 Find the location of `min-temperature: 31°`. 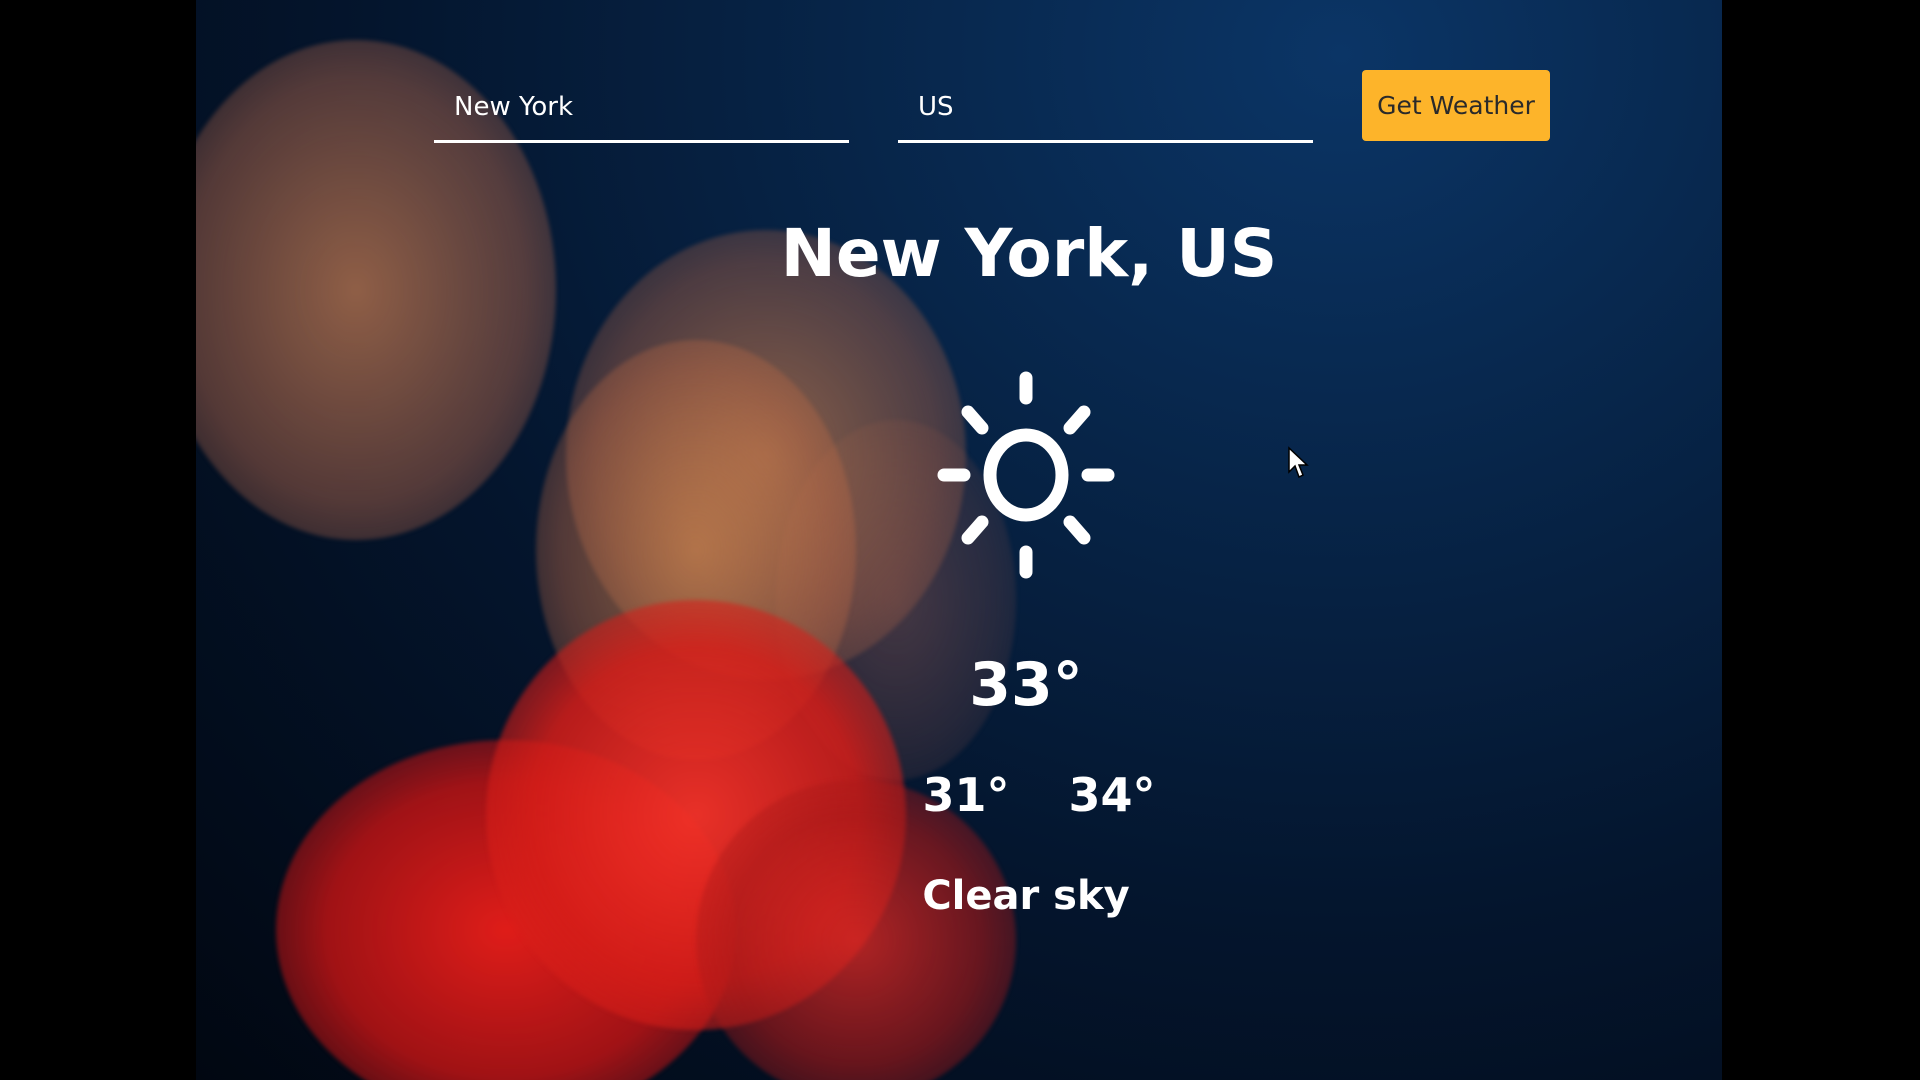

min-temperature: 31° is located at coordinates (966, 795).